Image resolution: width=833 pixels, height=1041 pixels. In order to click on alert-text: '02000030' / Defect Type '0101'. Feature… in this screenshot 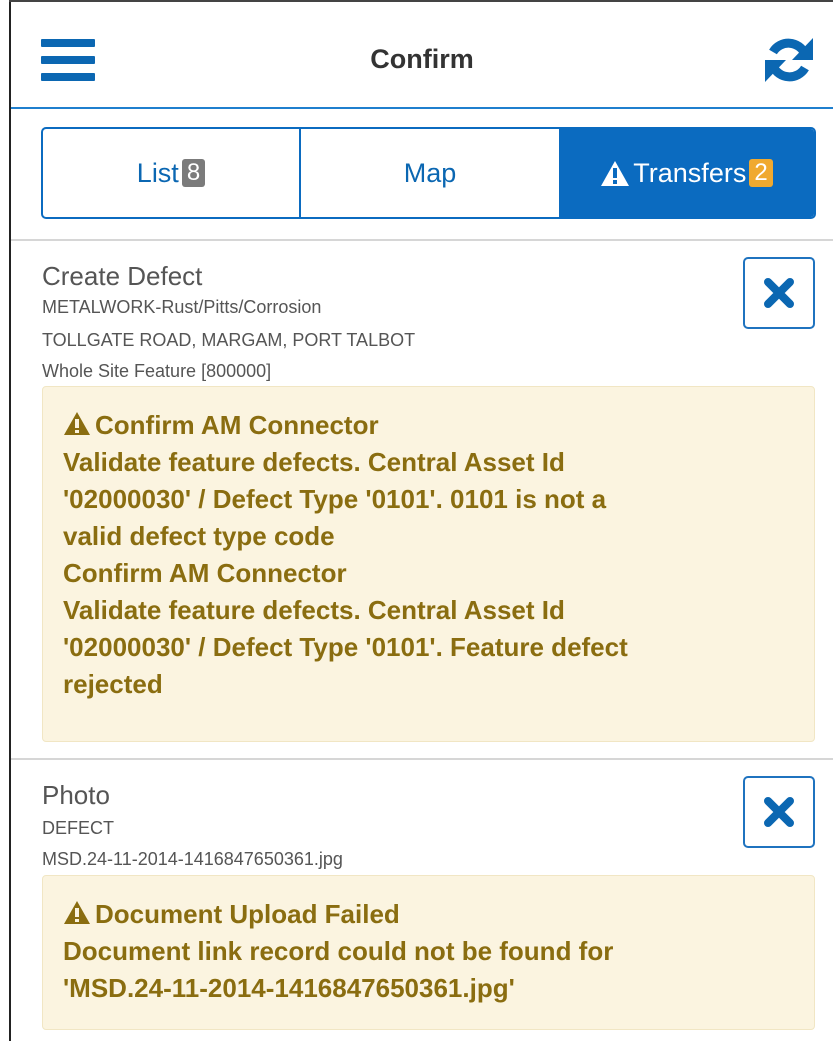, I will do `click(345, 647)`.